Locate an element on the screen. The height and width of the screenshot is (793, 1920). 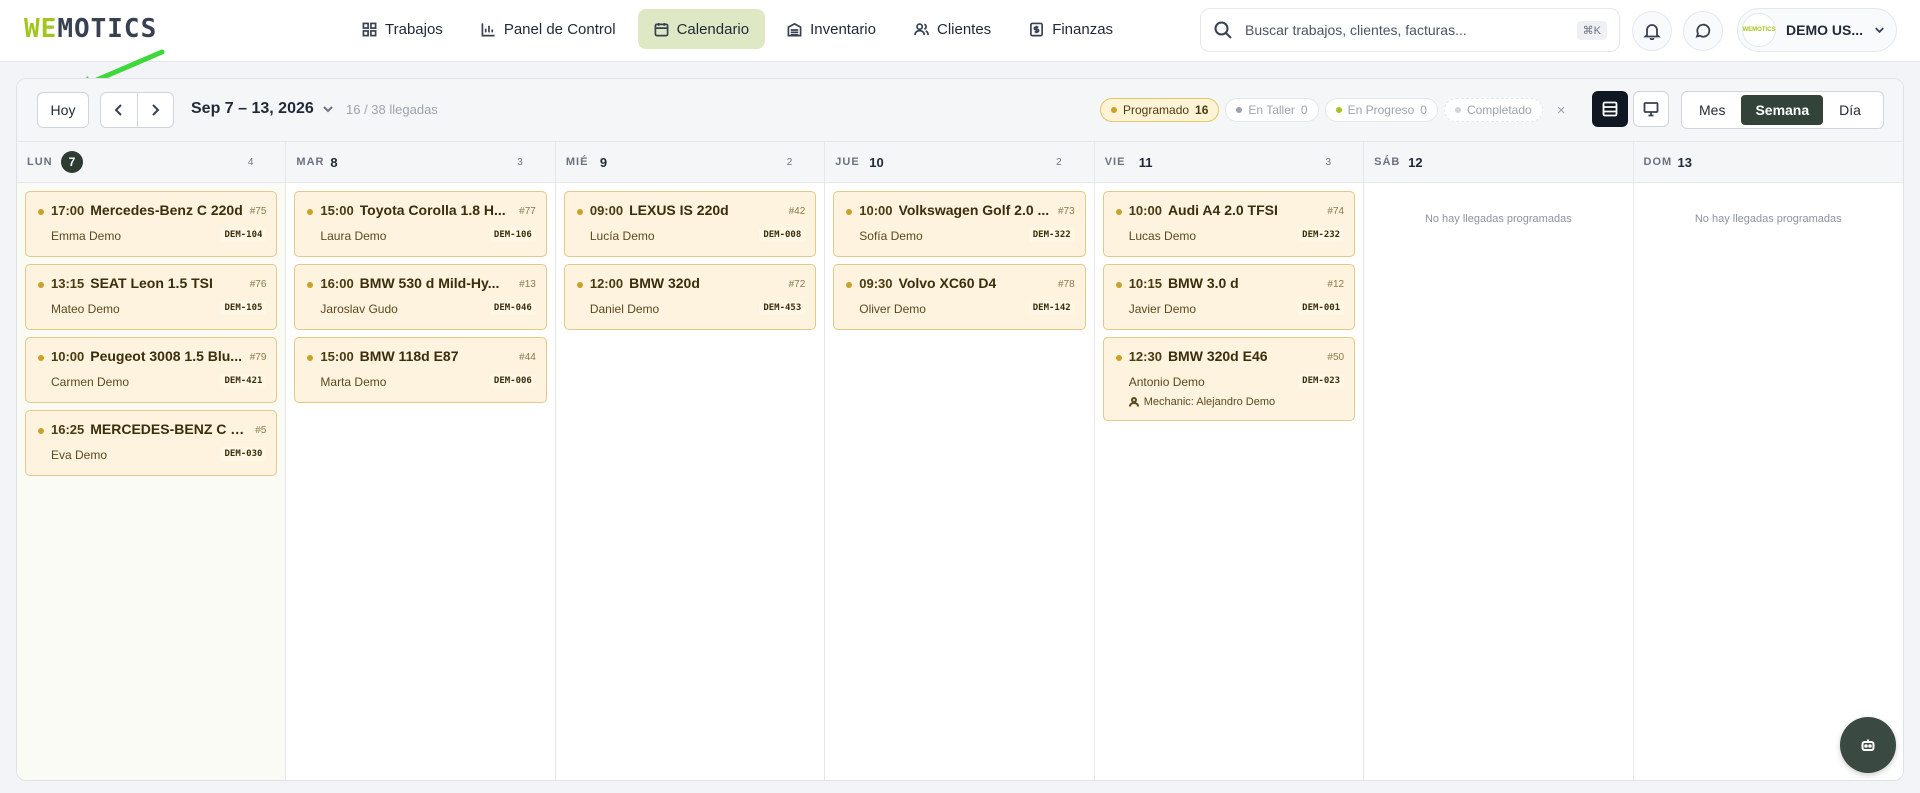
messages-button is located at coordinates (1703, 31).